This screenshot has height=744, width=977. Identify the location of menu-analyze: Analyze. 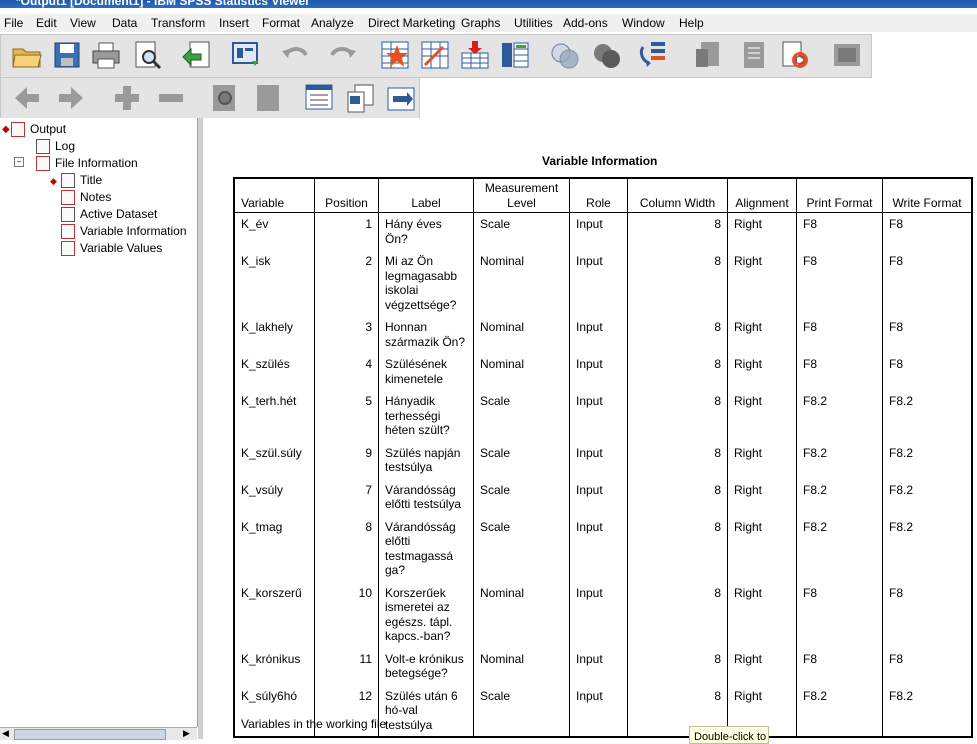
(332, 23).